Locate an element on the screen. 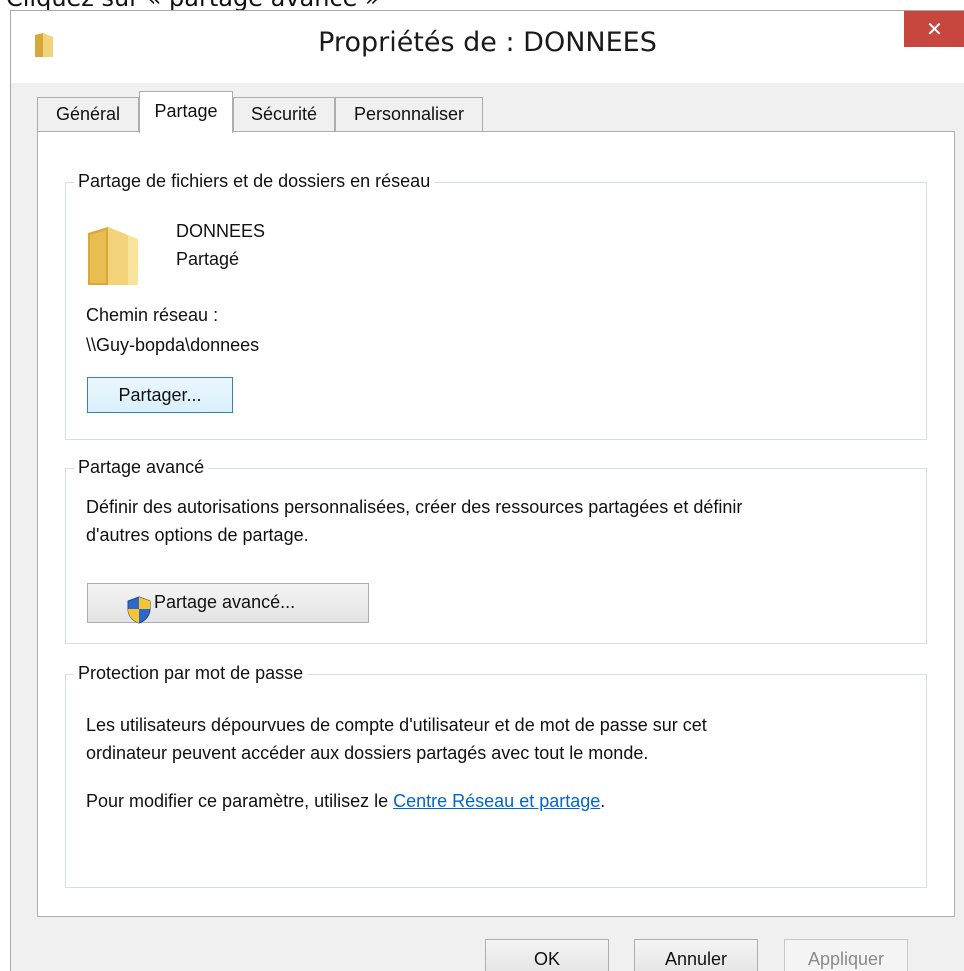 Image resolution: width=964 pixels, height=971 pixels. network-path-label: Chemin réseau : is located at coordinates (152, 315).